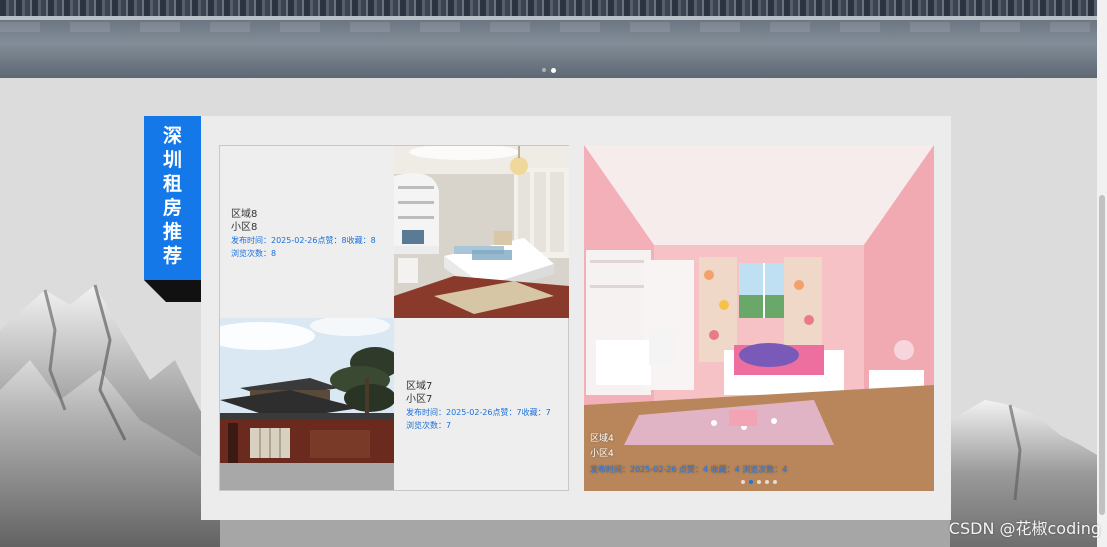 This screenshot has width=1107, height=547. Describe the element at coordinates (548, 39) in the screenshot. I see `hero-banner` at that location.